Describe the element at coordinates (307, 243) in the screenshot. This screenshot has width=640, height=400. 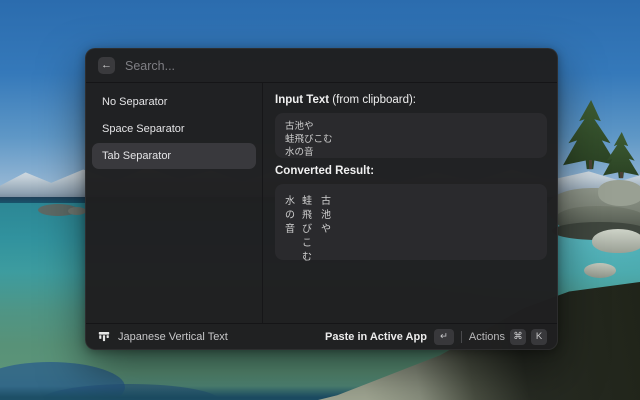
I see `converted-cell: こ` at that location.